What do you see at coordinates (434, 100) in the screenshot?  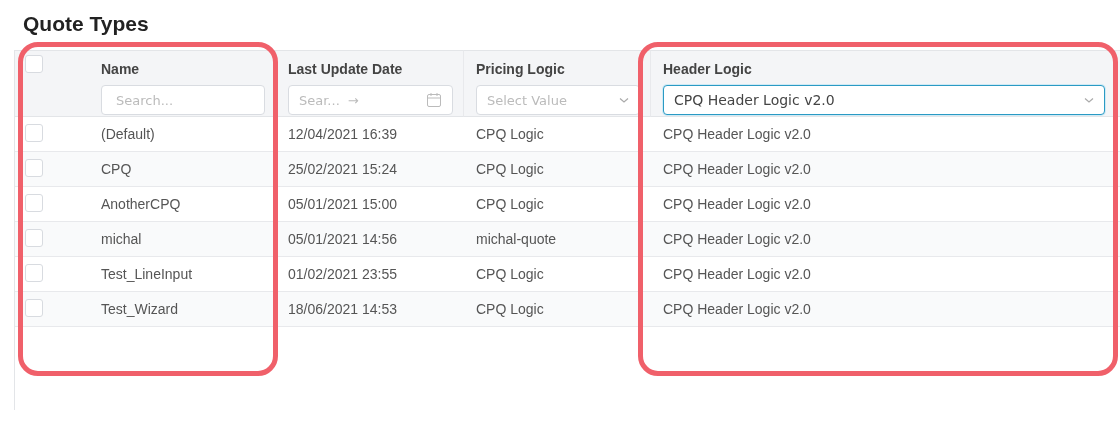 I see `calendar-icon` at bounding box center [434, 100].